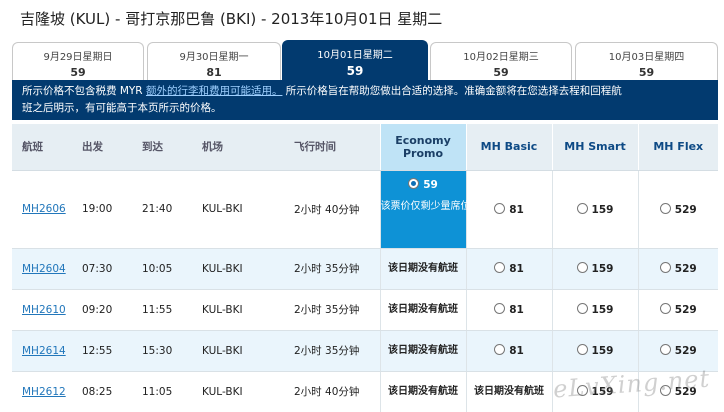 The image size is (724, 412). What do you see at coordinates (677, 147) in the screenshot?
I see `col-header-mh-flex: MH Flex` at bounding box center [677, 147].